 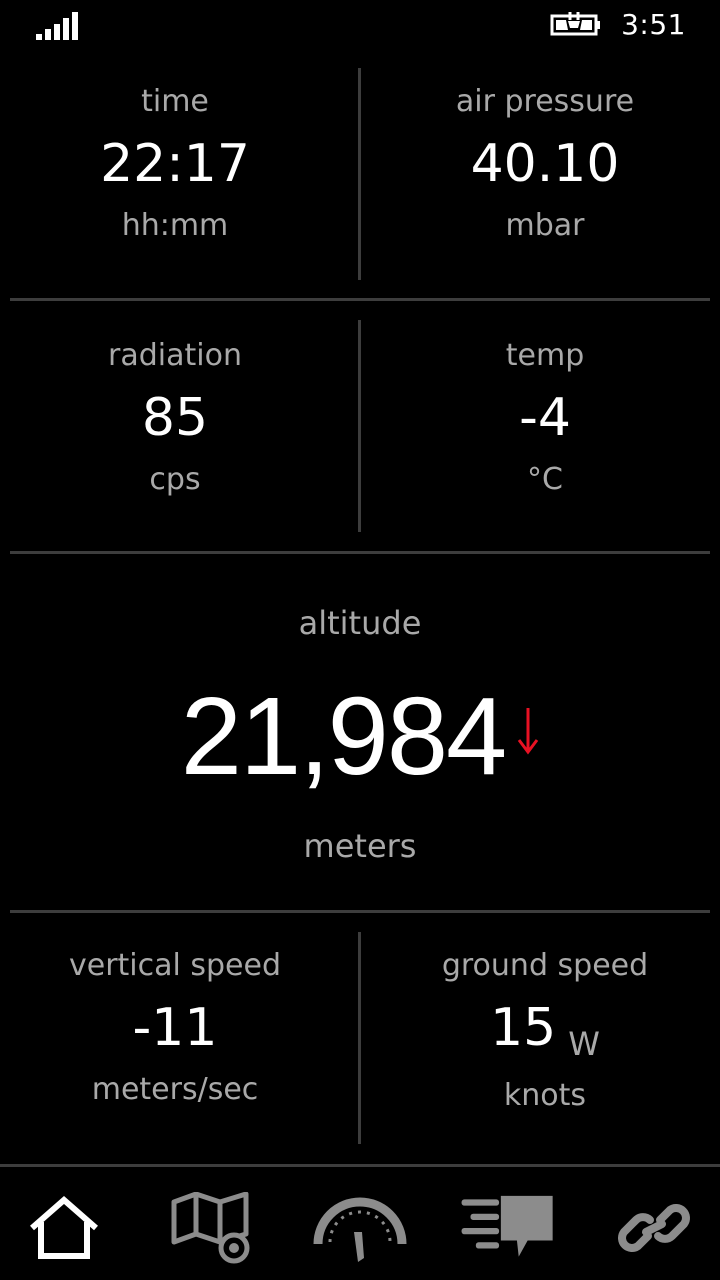 I want to click on time-unit: hh:mm, so click(x=175, y=225).